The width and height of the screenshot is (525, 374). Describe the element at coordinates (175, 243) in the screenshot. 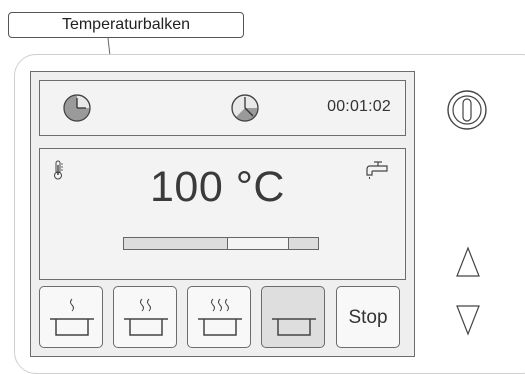

I see `temperature-bar-segment-heating` at that location.